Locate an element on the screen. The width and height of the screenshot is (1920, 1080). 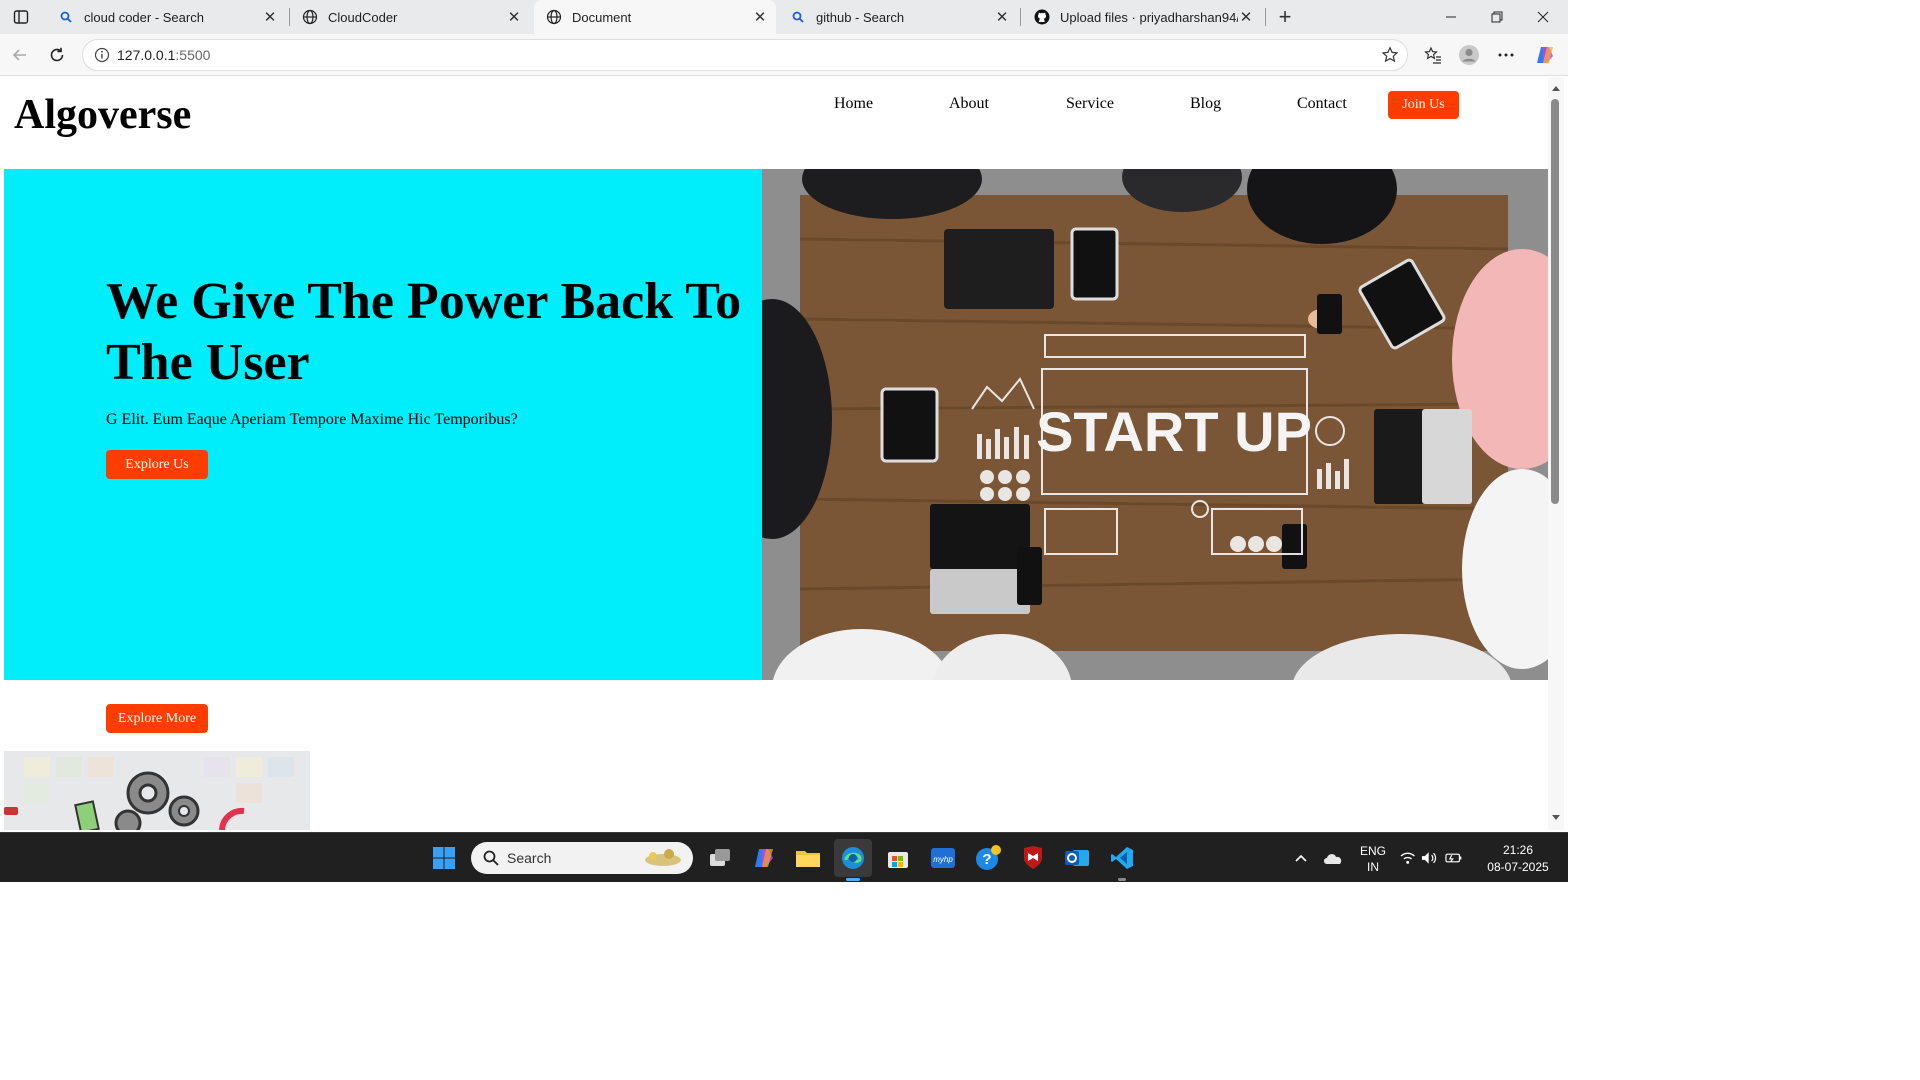
favorite-star-icon is located at coordinates (1390, 57).